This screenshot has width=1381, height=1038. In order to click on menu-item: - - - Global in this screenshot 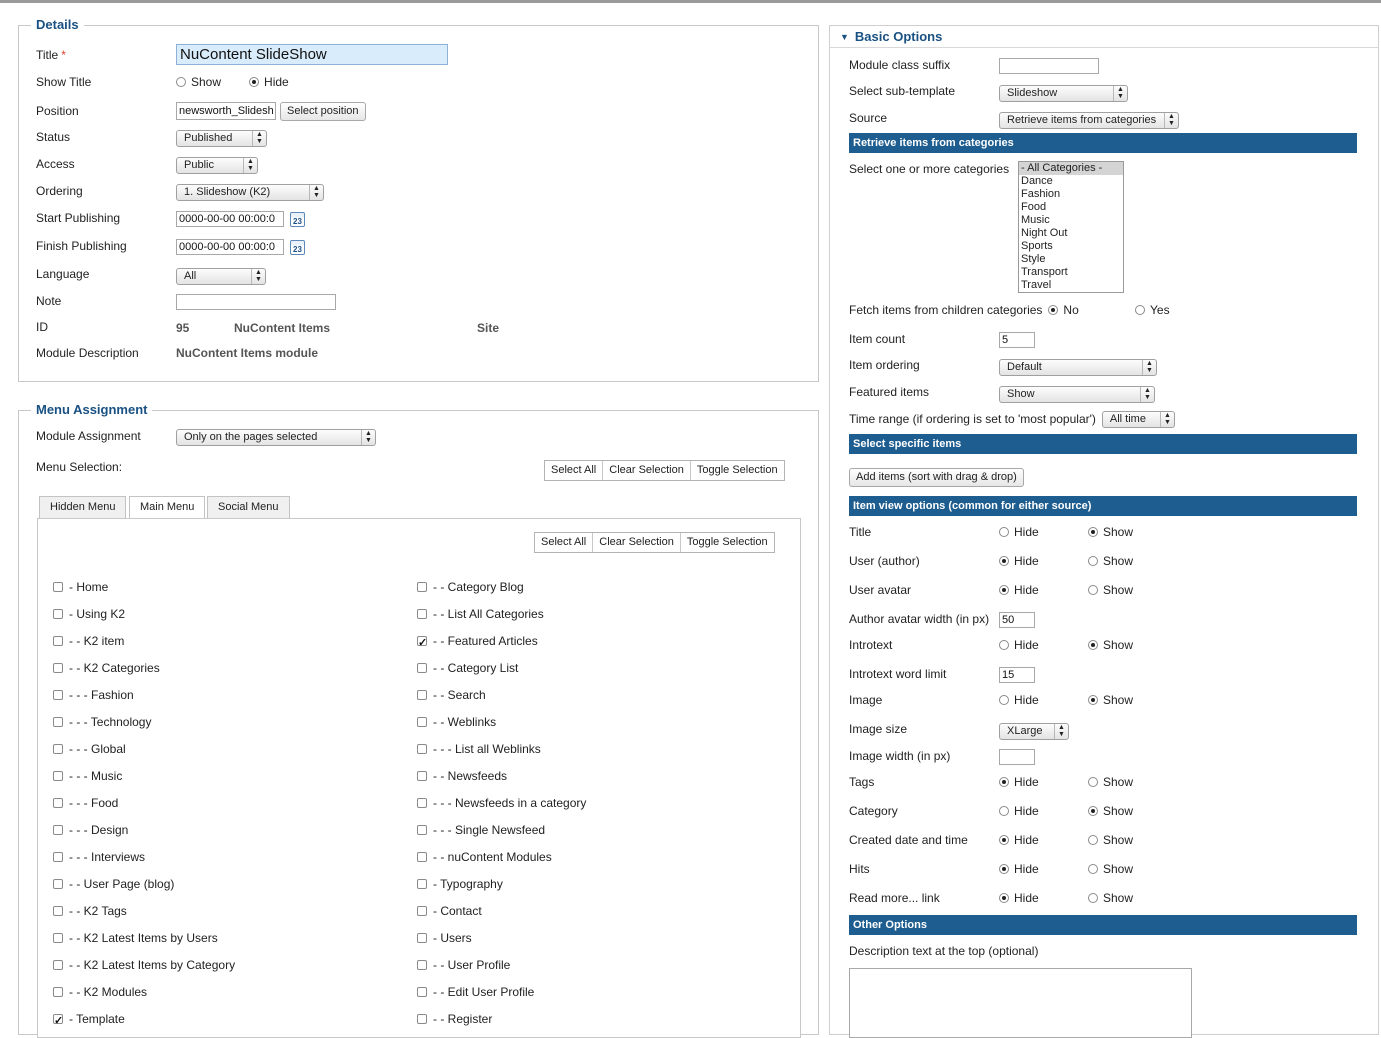, I will do `click(89, 749)`.